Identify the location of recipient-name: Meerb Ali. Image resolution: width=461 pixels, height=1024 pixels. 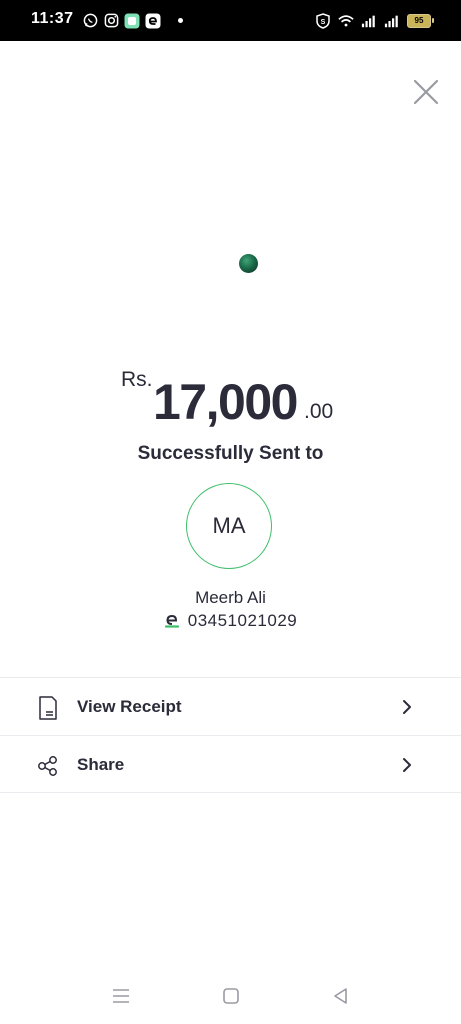
(230, 597).